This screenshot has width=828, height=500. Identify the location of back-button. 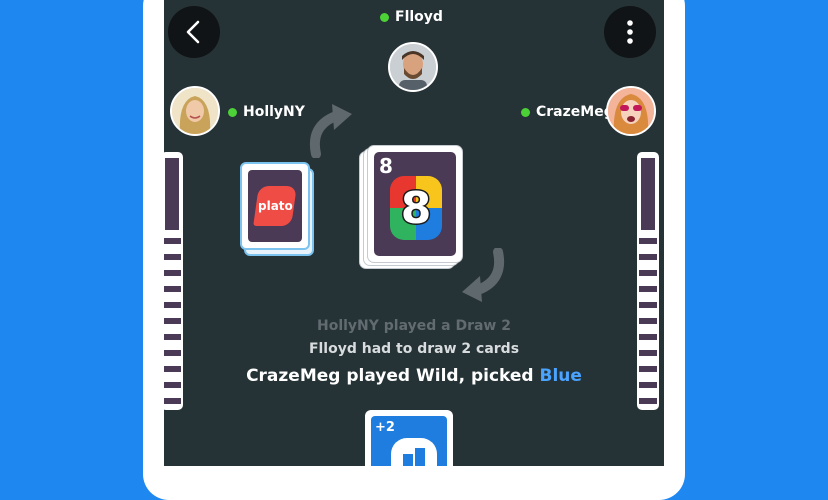
(194, 32).